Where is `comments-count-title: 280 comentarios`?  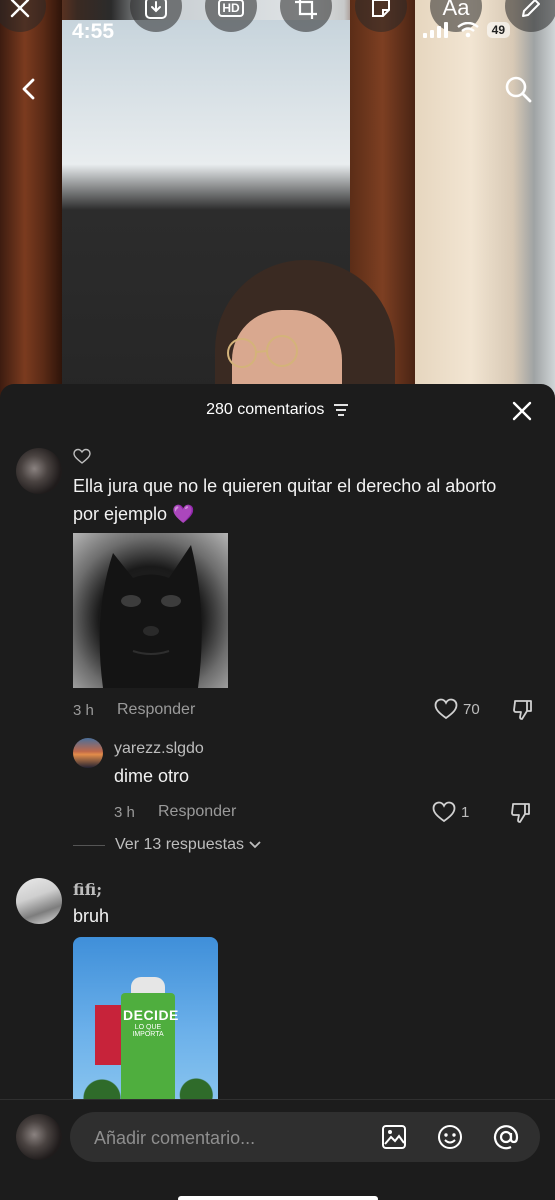
comments-count-title: 280 comentarios is located at coordinates (277, 410).